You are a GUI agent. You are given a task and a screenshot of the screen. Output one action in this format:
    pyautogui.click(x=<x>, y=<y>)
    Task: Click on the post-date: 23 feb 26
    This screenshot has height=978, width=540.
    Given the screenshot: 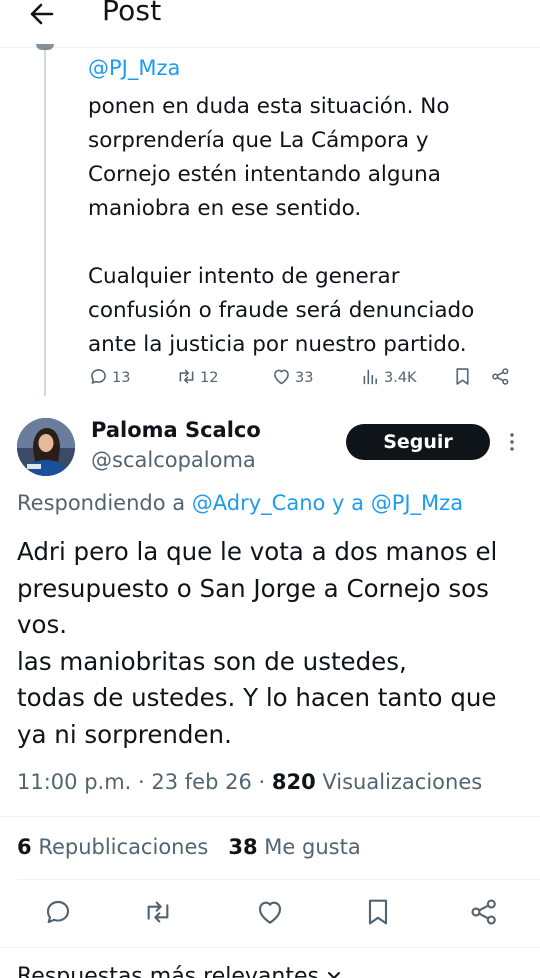 What is the action you would take?
    pyautogui.click(x=201, y=782)
    